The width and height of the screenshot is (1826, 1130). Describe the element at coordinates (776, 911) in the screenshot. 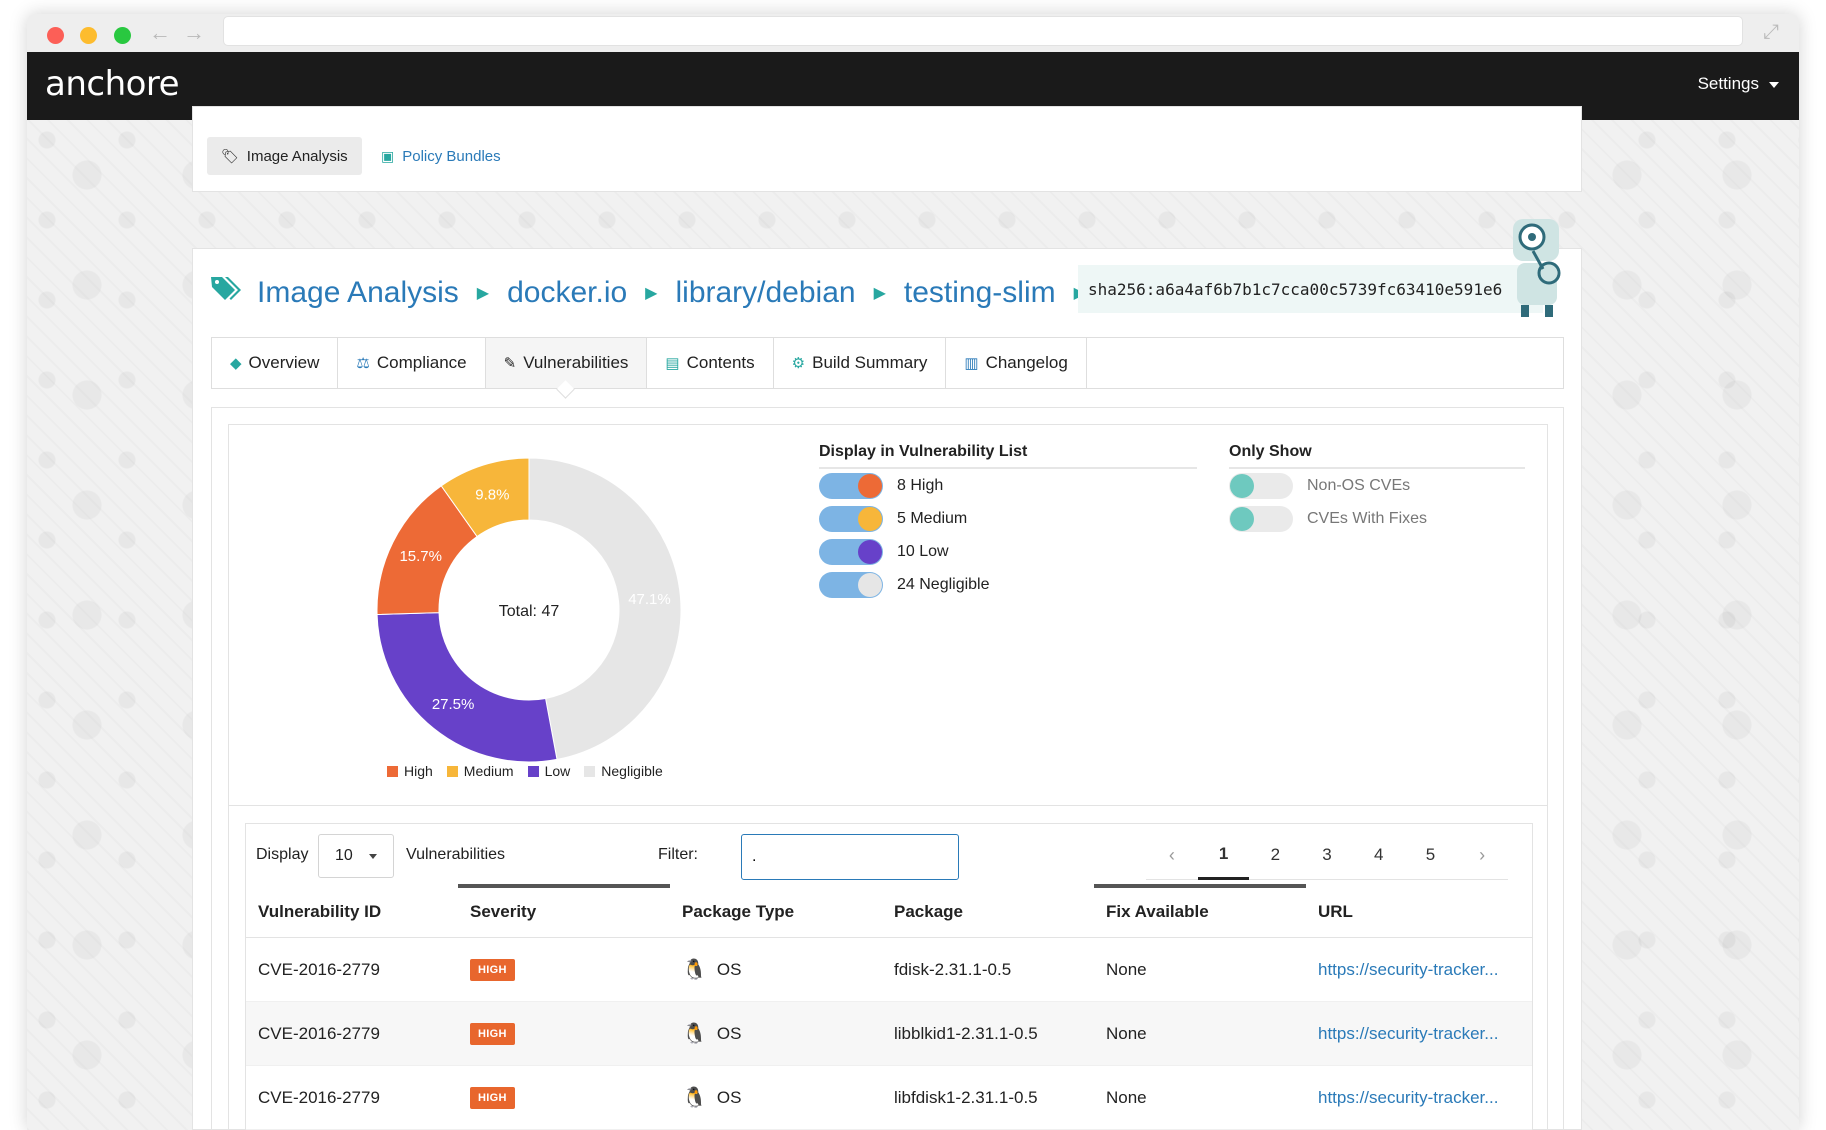

I see `column-header-package-type: Package Type` at that location.